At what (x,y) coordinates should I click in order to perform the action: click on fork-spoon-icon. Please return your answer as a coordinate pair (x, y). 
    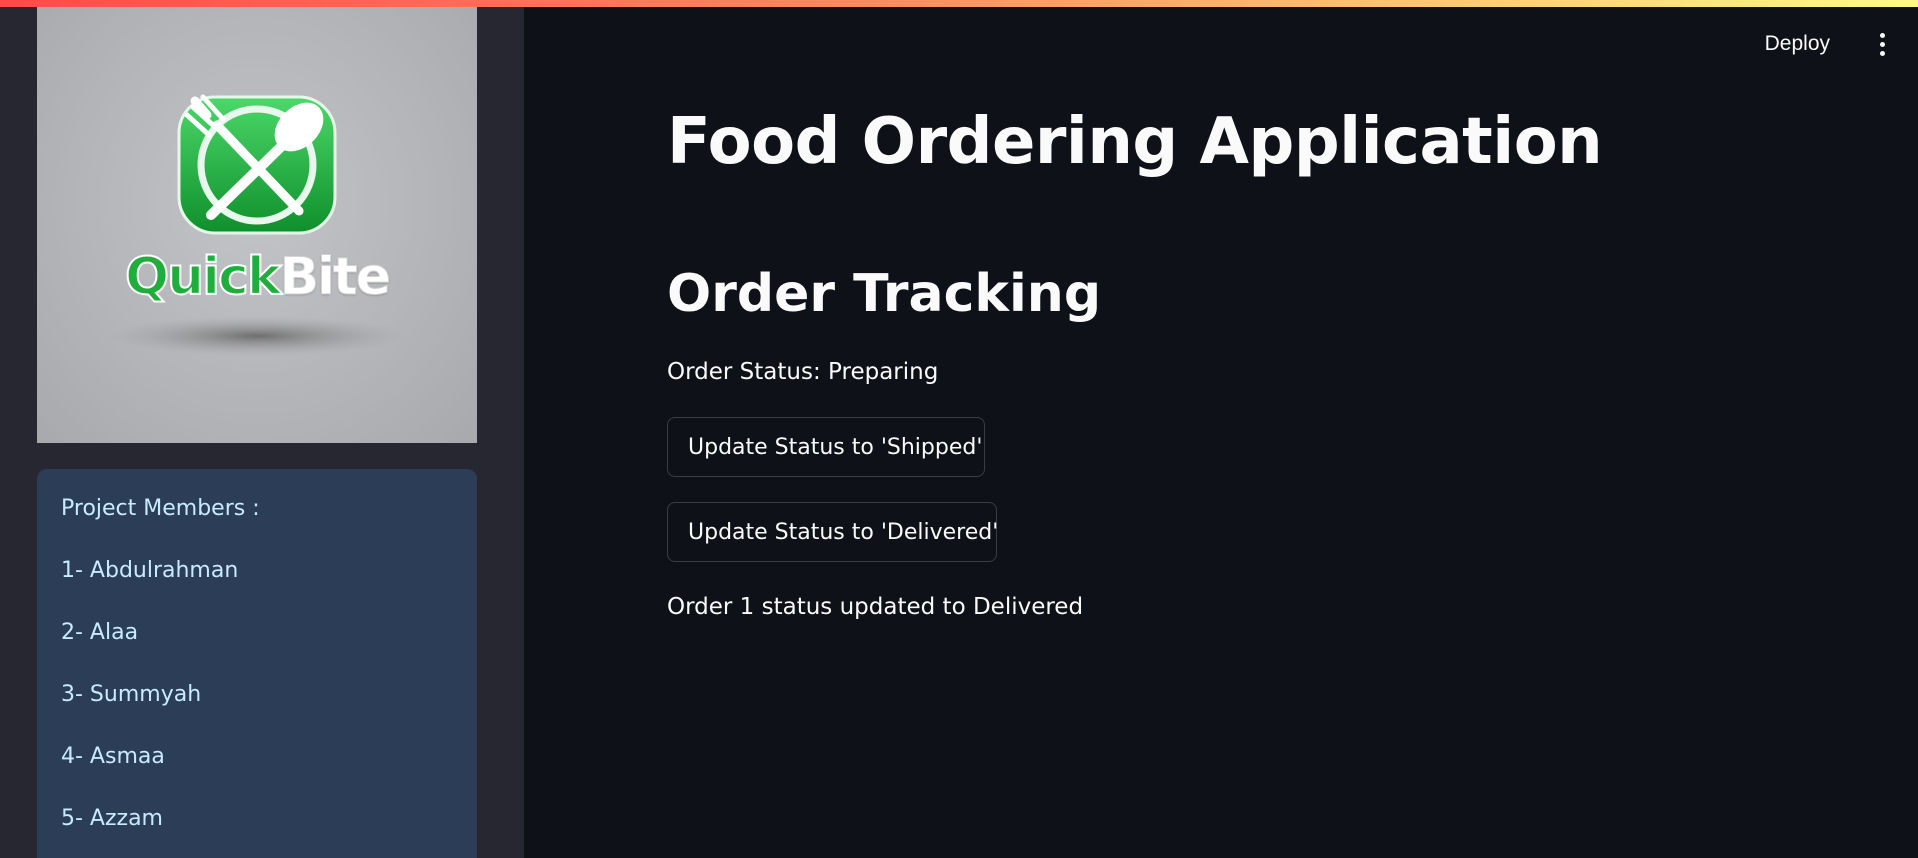
    Looking at the image, I should click on (257, 225).